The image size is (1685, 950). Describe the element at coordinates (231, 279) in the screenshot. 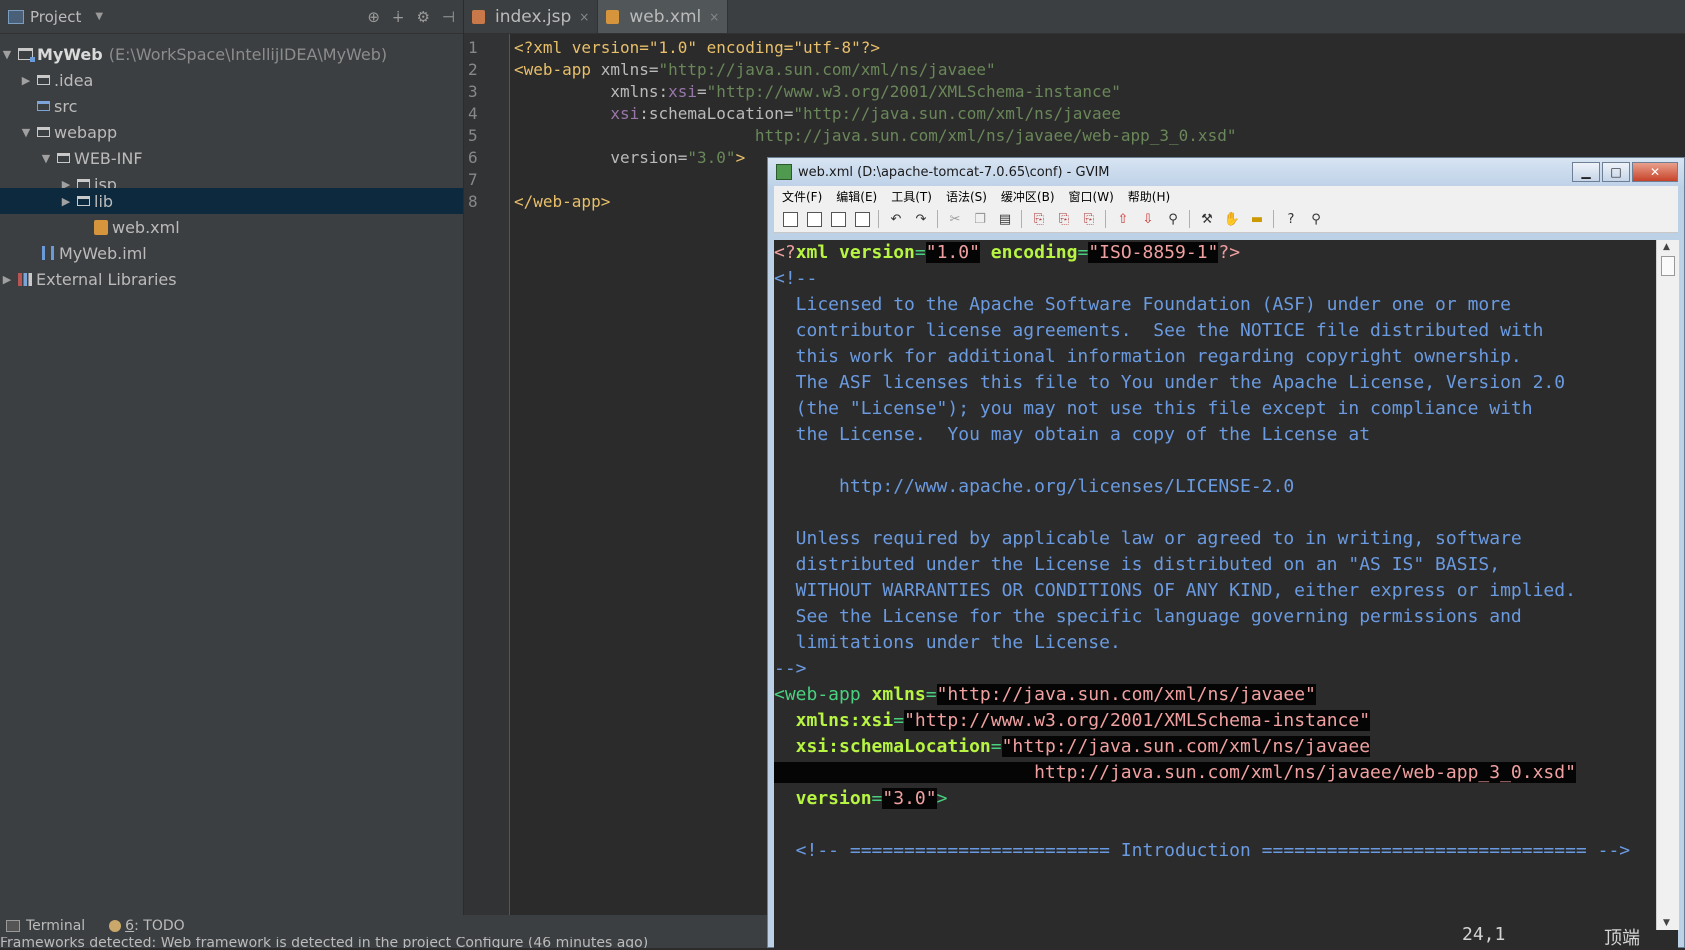

I see `tree-item-external-libraries: ▶ External Libraries` at that location.